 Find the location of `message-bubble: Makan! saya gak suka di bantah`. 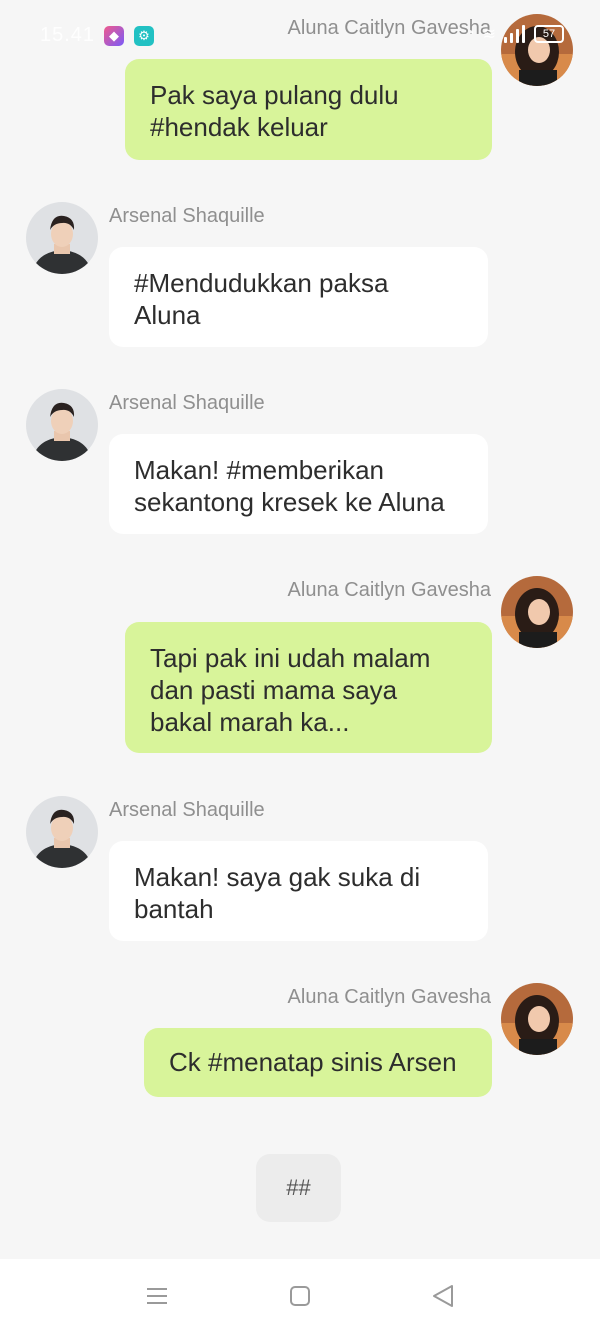

message-bubble: Makan! saya gak suka di bantah is located at coordinates (298, 891).